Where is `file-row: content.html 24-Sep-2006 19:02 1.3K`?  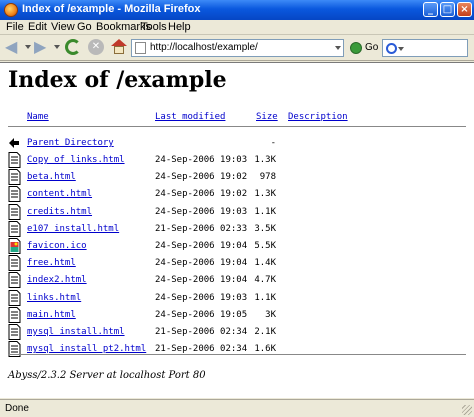 file-row: content.html 24-Sep-2006 19:02 1.3K is located at coordinates (237, 194).